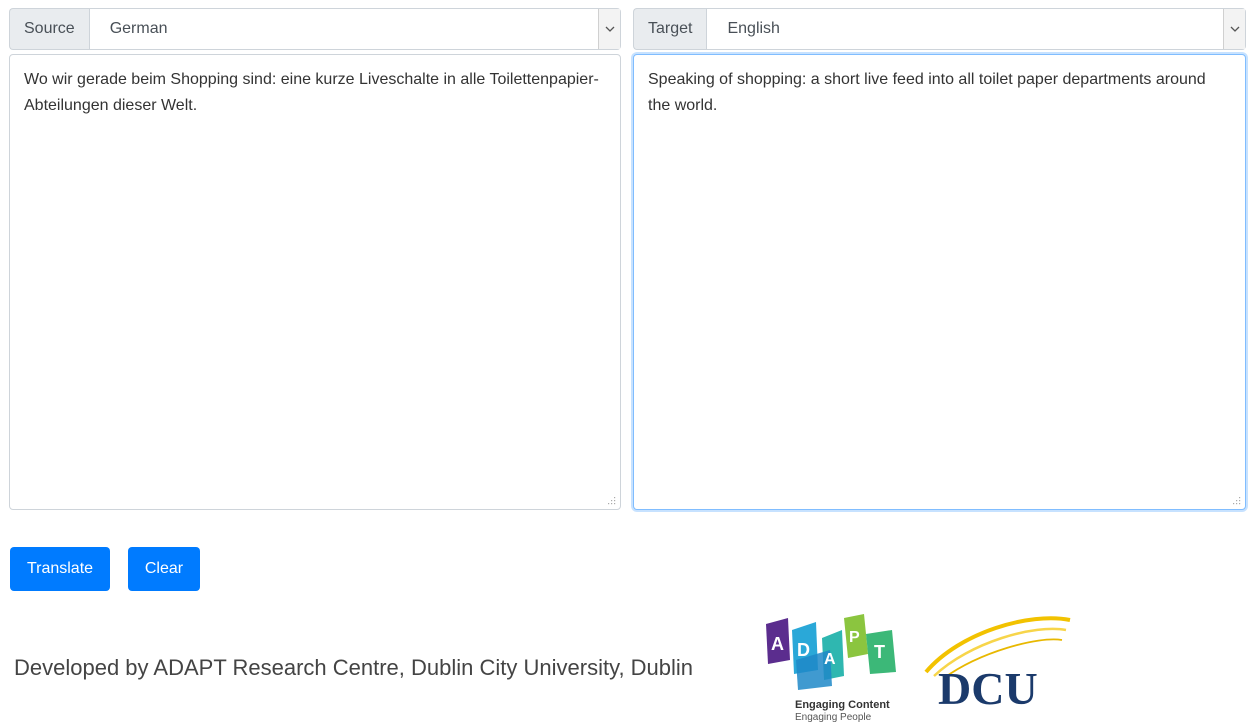 The image size is (1253, 728). What do you see at coordinates (854, 637) in the screenshot?
I see `adapt-letter-p: P` at bounding box center [854, 637].